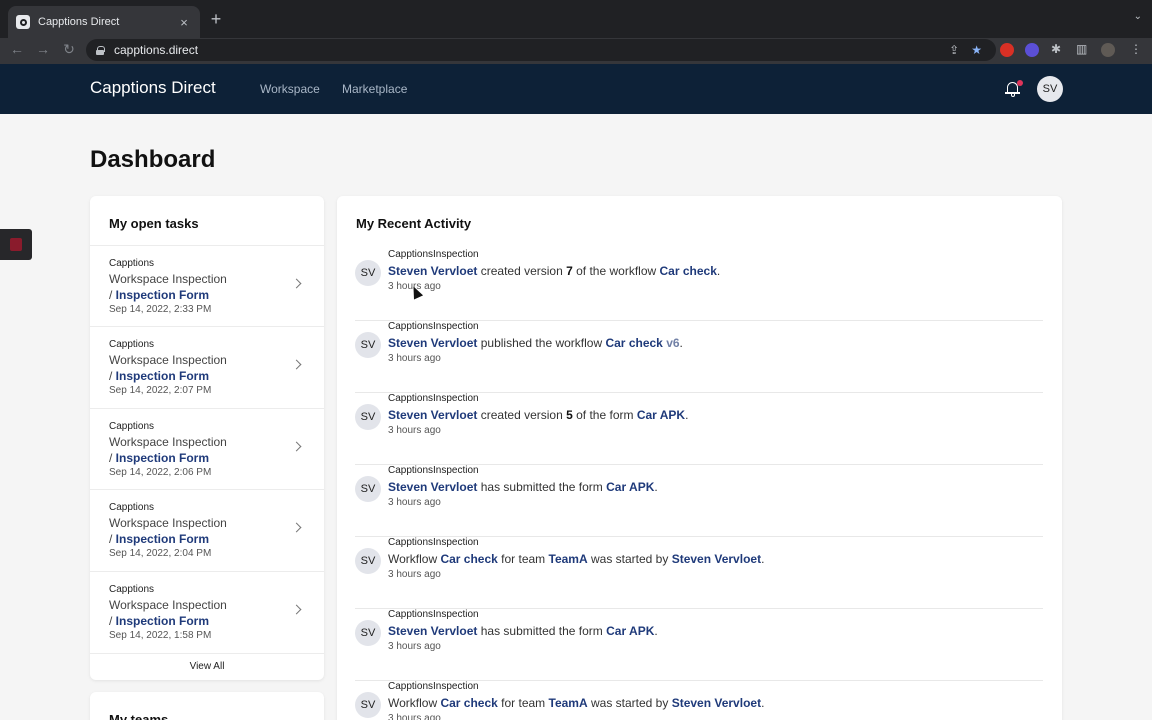 The image size is (1152, 720). What do you see at coordinates (569, 271) in the screenshot?
I see `activity-text-part: 7` at bounding box center [569, 271].